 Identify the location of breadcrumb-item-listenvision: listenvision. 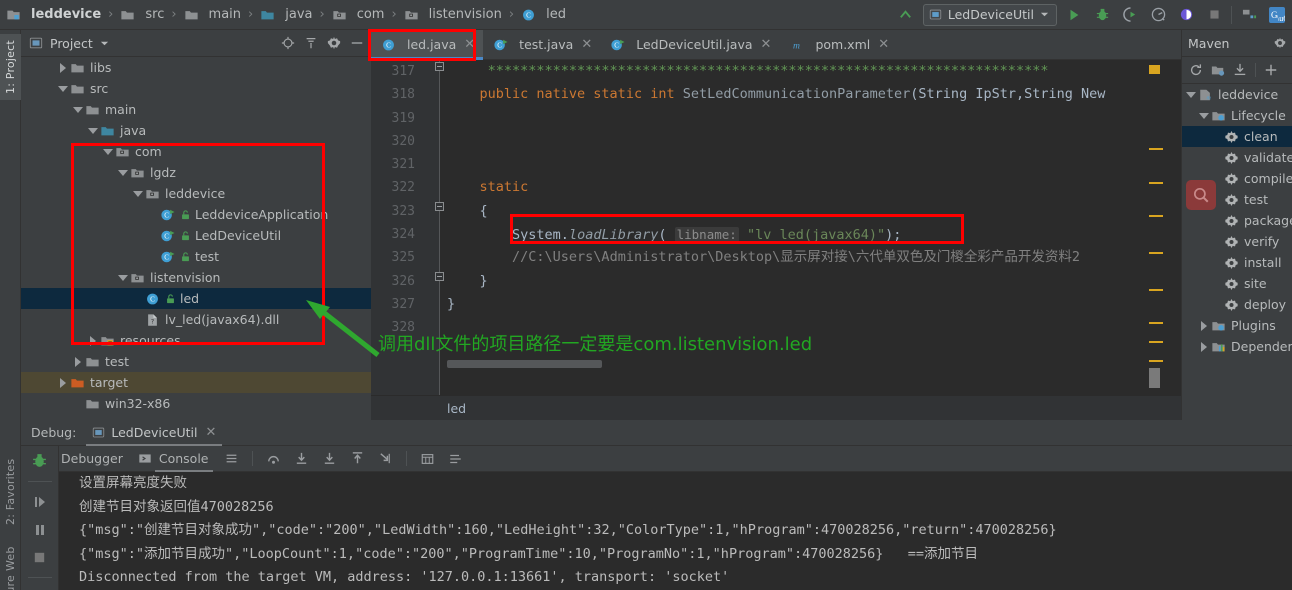
(453, 14).